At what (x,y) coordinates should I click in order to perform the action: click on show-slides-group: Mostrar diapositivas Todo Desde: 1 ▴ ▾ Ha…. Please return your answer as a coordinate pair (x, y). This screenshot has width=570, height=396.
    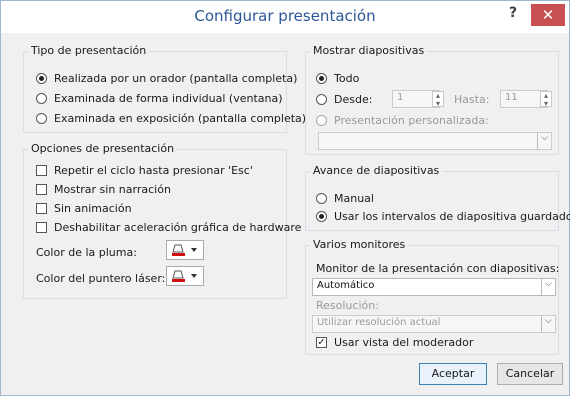
    Looking at the image, I should click on (432, 99).